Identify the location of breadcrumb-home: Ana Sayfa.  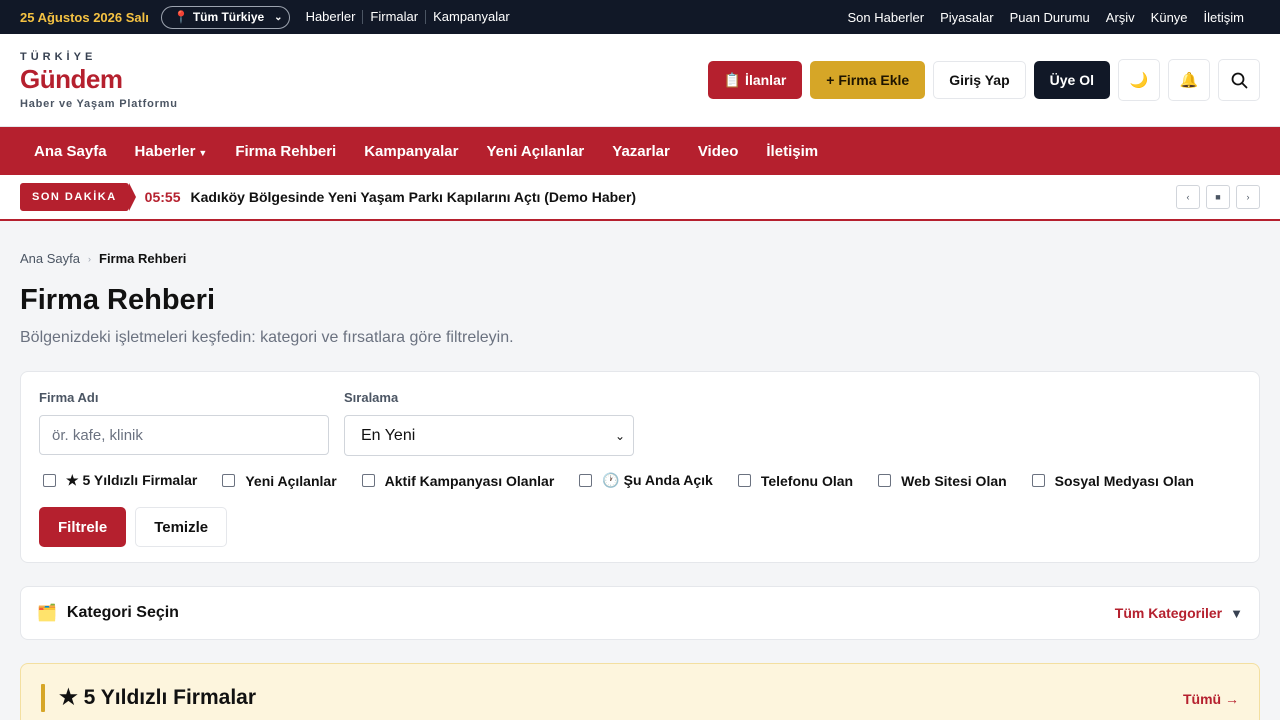
(50, 258).